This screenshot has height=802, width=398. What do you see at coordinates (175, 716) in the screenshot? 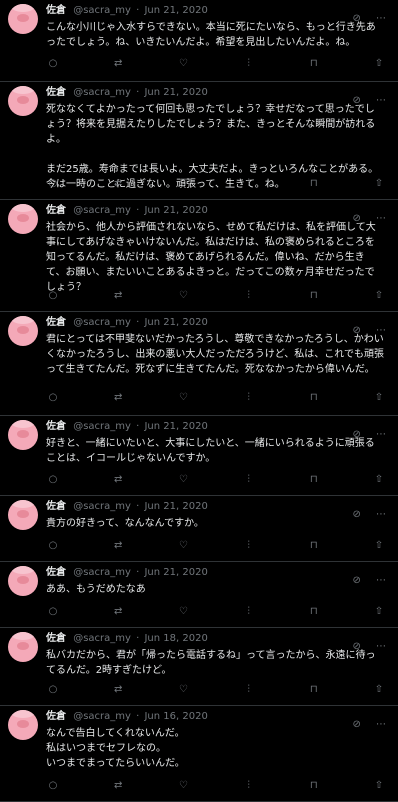
I see `tweet-date: Jun 16, 2020` at bounding box center [175, 716].